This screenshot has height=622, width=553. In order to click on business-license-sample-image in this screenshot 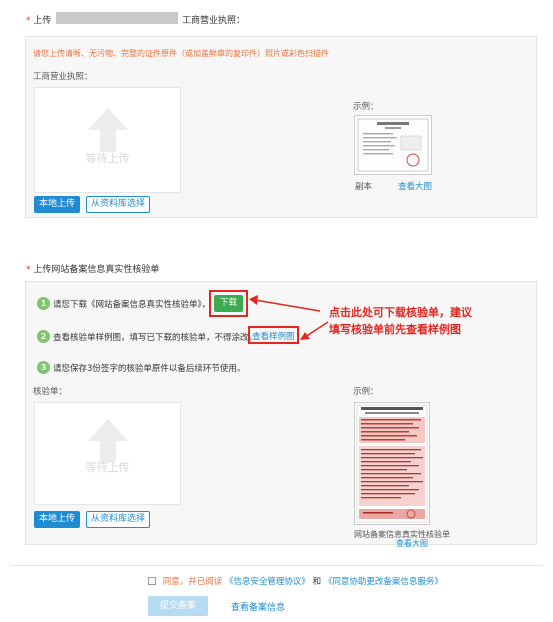, I will do `click(393, 145)`.